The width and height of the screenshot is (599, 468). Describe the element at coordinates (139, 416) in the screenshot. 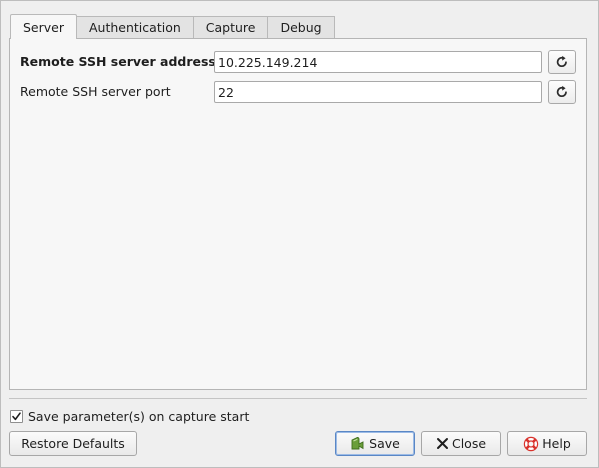

I see `save-on-start-label: Save parameter(s) on capture start` at that location.